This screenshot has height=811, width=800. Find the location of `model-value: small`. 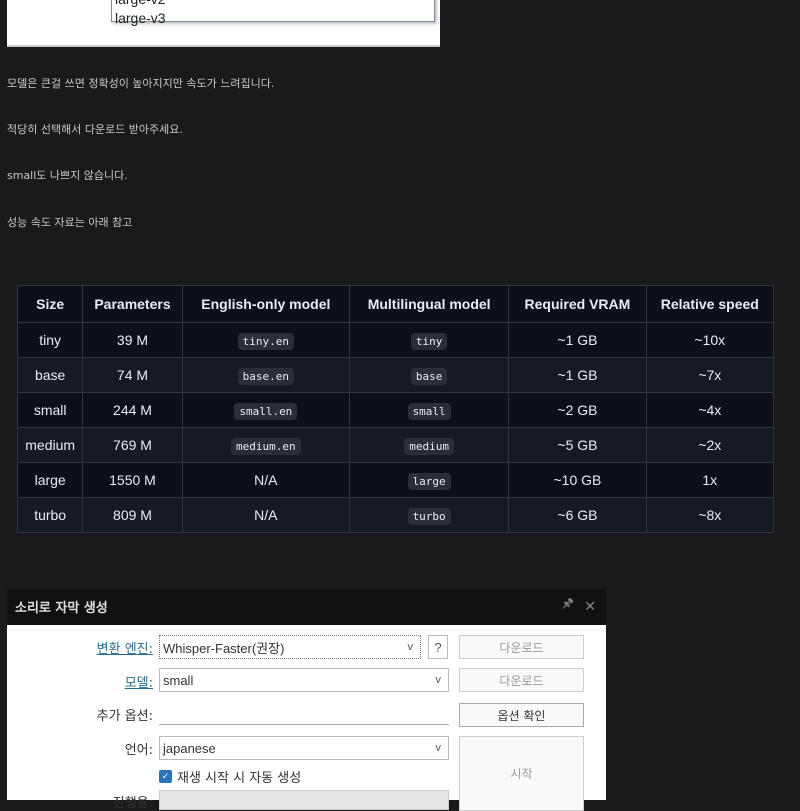

model-value: small is located at coordinates (178, 680).